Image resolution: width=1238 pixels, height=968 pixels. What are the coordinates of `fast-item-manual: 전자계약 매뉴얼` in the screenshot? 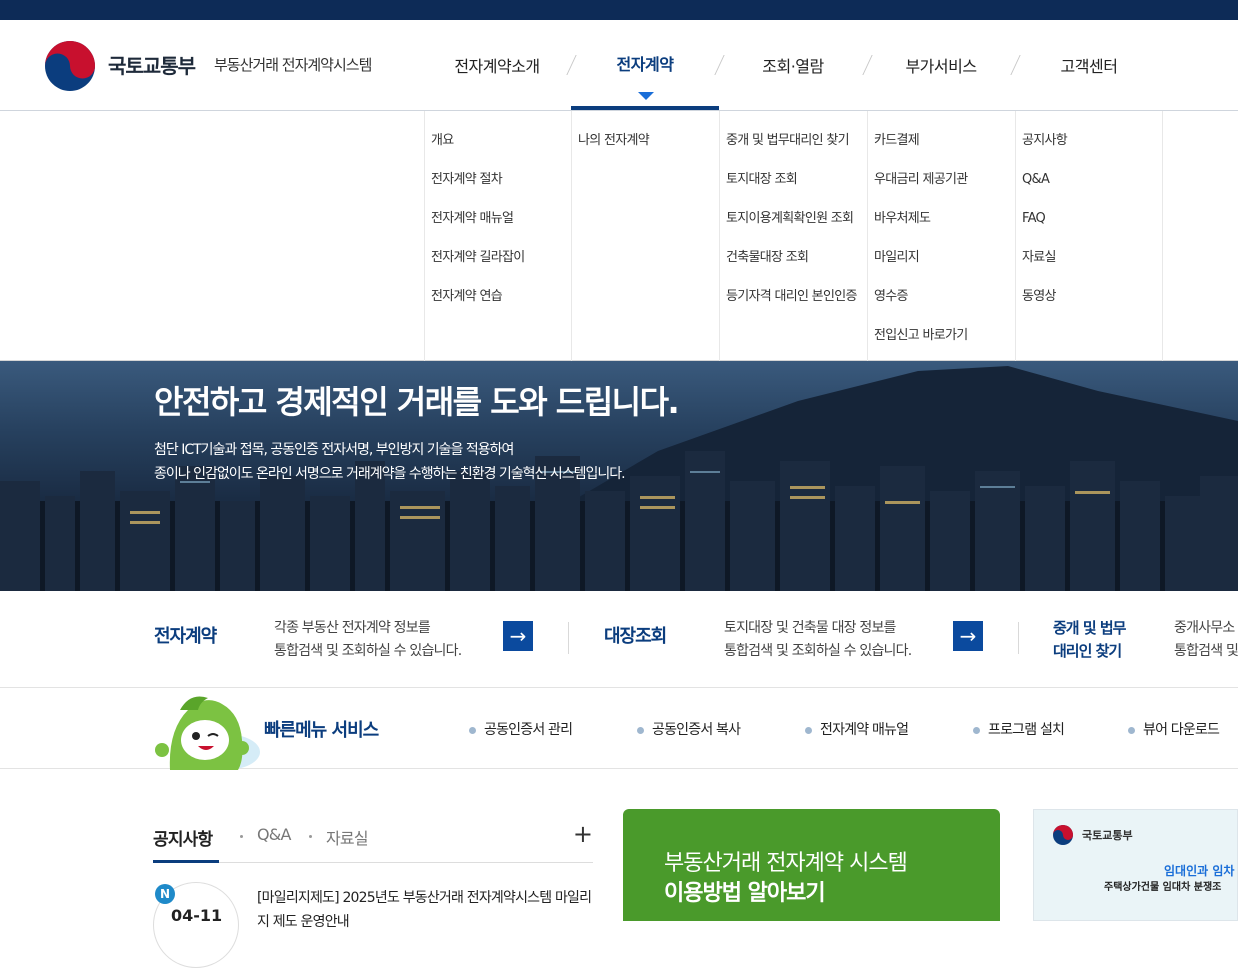 It's located at (857, 729).